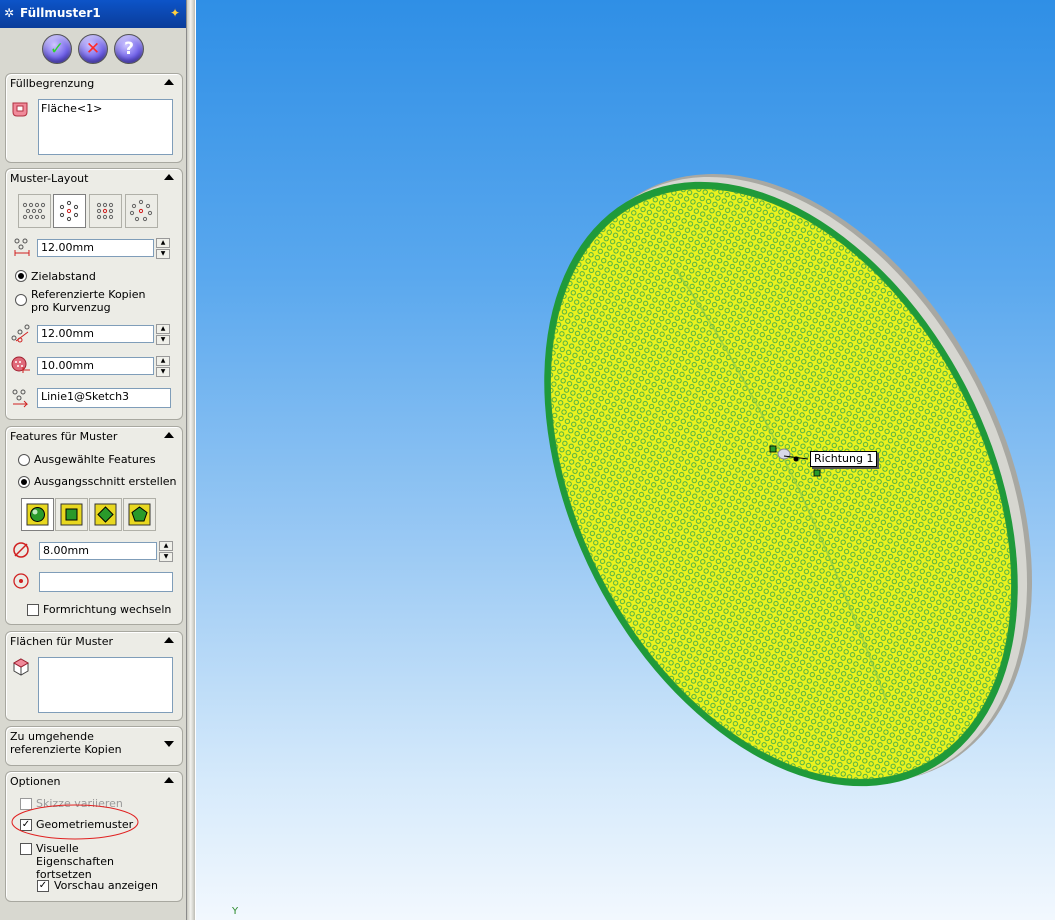 The width and height of the screenshot is (1055, 920). I want to click on fill-pattern-icon: ✲, so click(9, 13).